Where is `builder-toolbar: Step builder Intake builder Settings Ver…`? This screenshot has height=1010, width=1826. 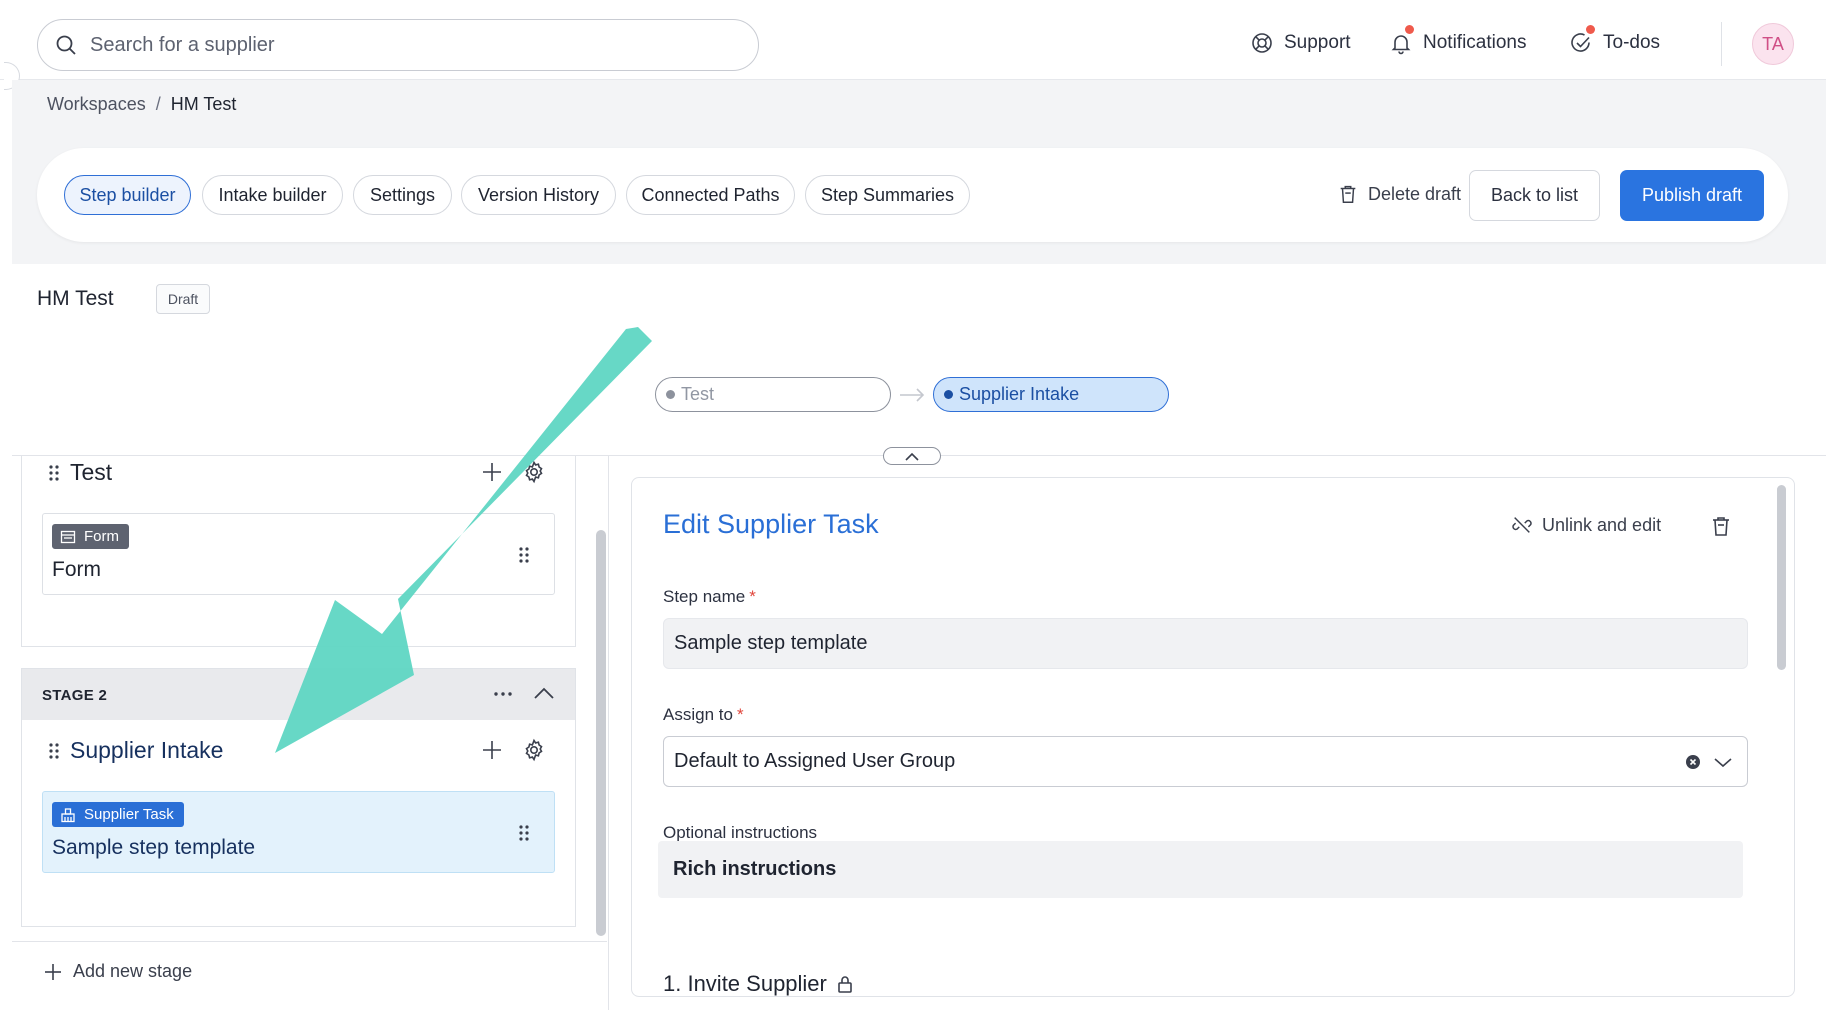
builder-toolbar: Step builder Intake builder Settings Ver… is located at coordinates (912, 195).